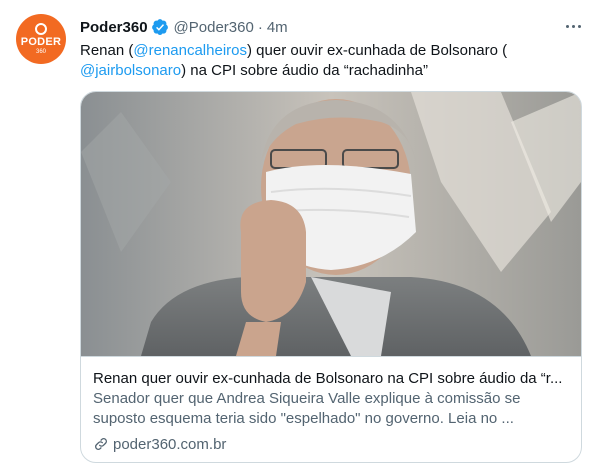 The height and width of the screenshot is (475, 602). What do you see at coordinates (170, 444) in the screenshot?
I see `card-domain: poder360.com.br` at bounding box center [170, 444].